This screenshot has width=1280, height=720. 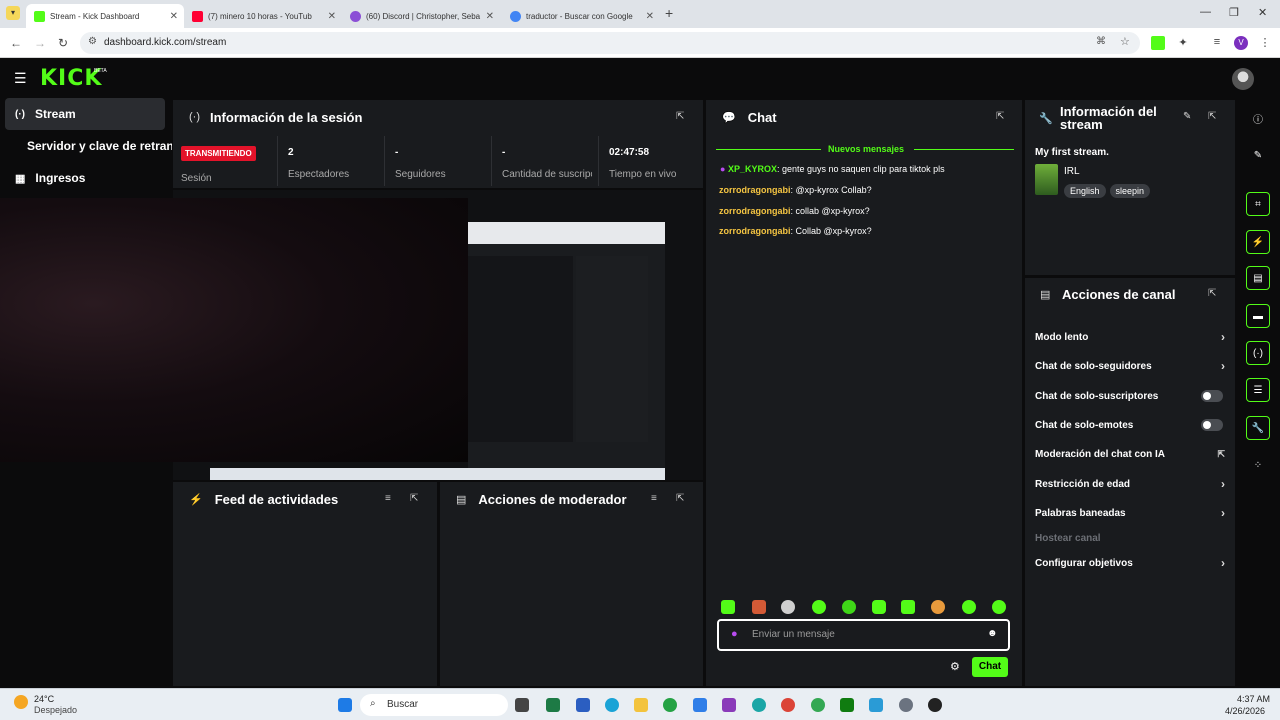 I want to click on maximize-icon: ❐, so click(x=1234, y=12).